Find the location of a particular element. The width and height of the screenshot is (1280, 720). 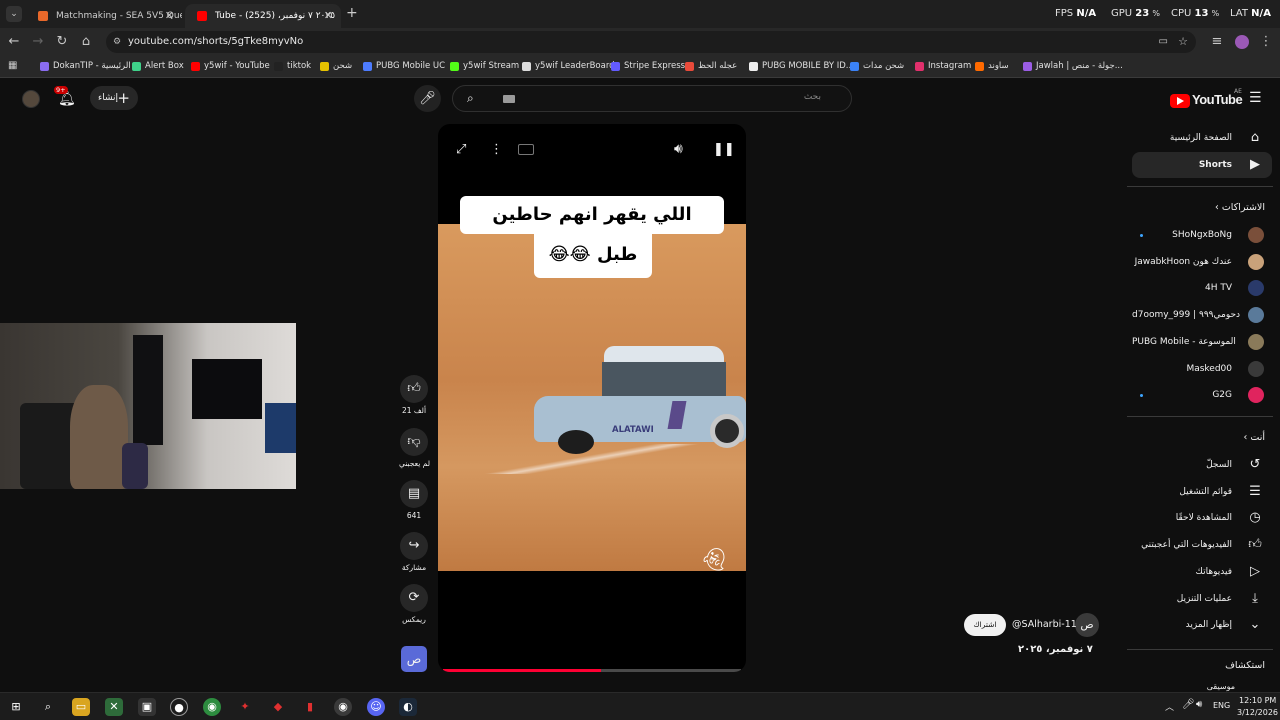

remix-action: ⟳ ريمكس is located at coordinates (414, 604).